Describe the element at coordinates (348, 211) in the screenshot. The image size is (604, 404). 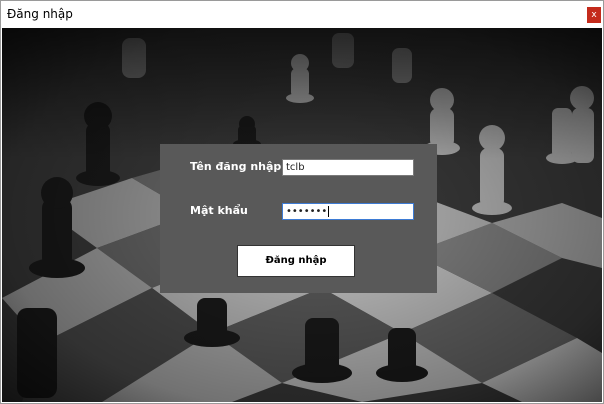
I see `password-field: •••••••` at that location.